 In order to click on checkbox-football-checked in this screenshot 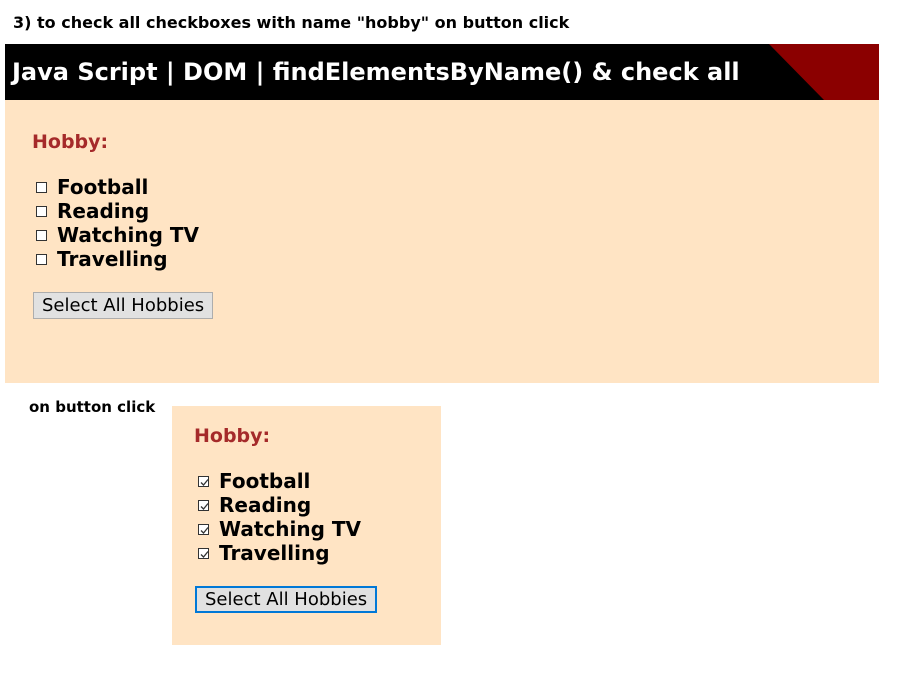, I will do `click(203, 481)`.